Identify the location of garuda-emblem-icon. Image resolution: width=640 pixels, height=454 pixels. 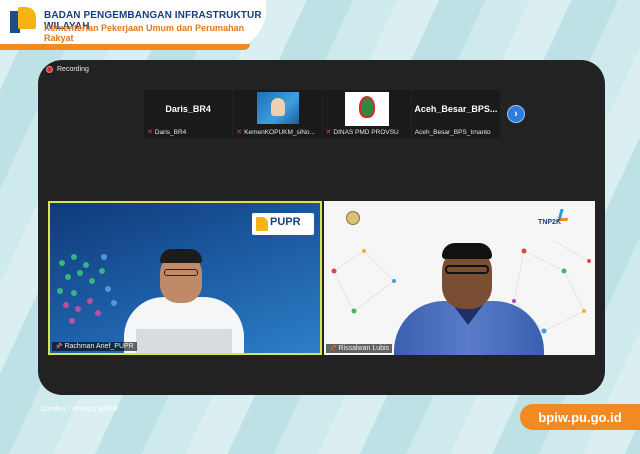
(353, 218).